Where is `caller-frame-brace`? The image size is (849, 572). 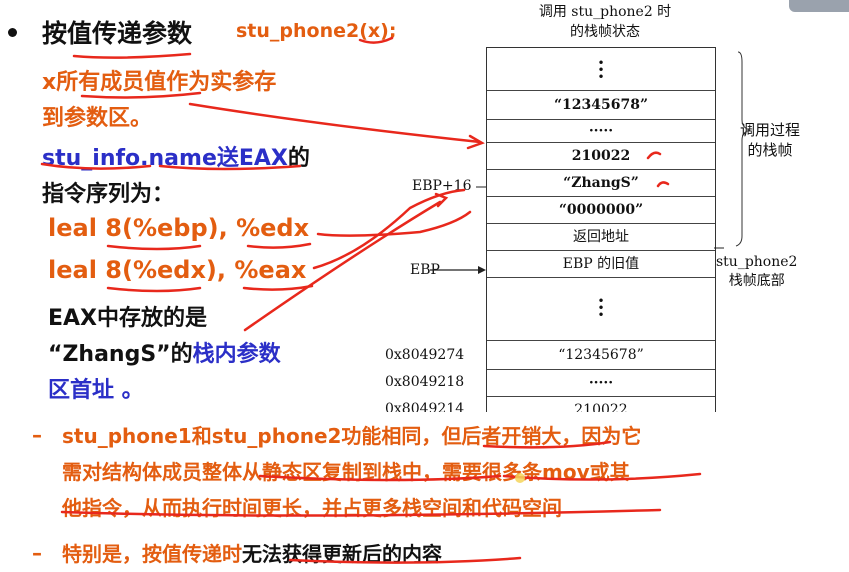 caller-frame-brace is located at coordinates (743, 149).